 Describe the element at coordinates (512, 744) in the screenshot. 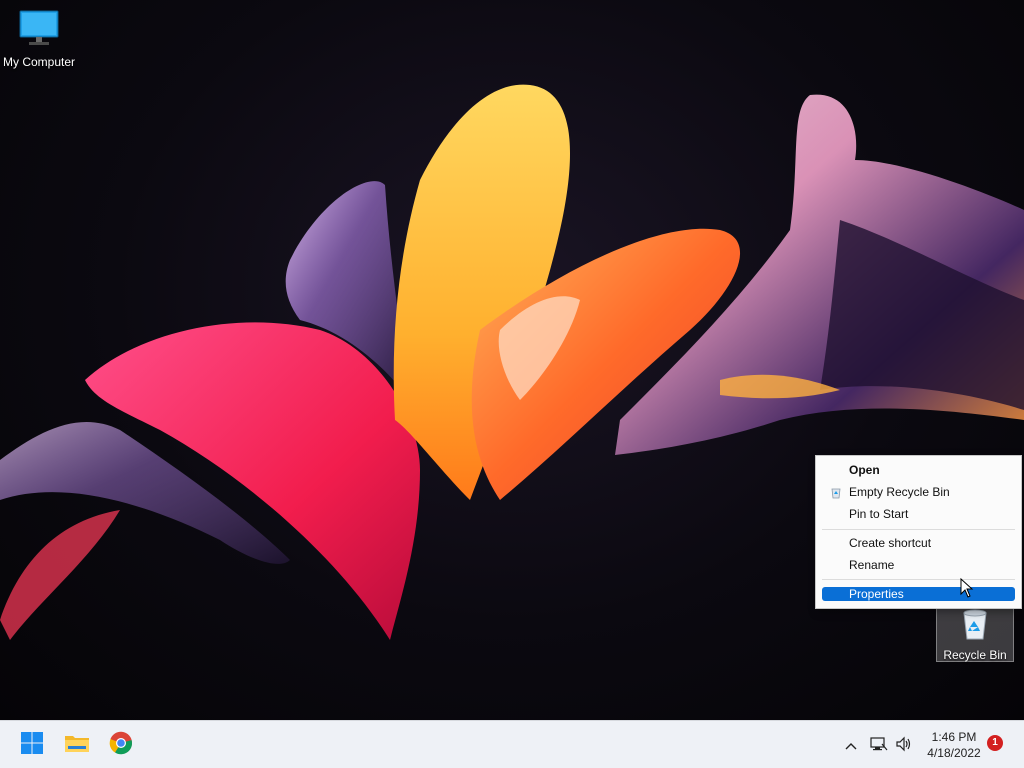

I see `taskbar: 1:46 PM 4/18/2022` at that location.